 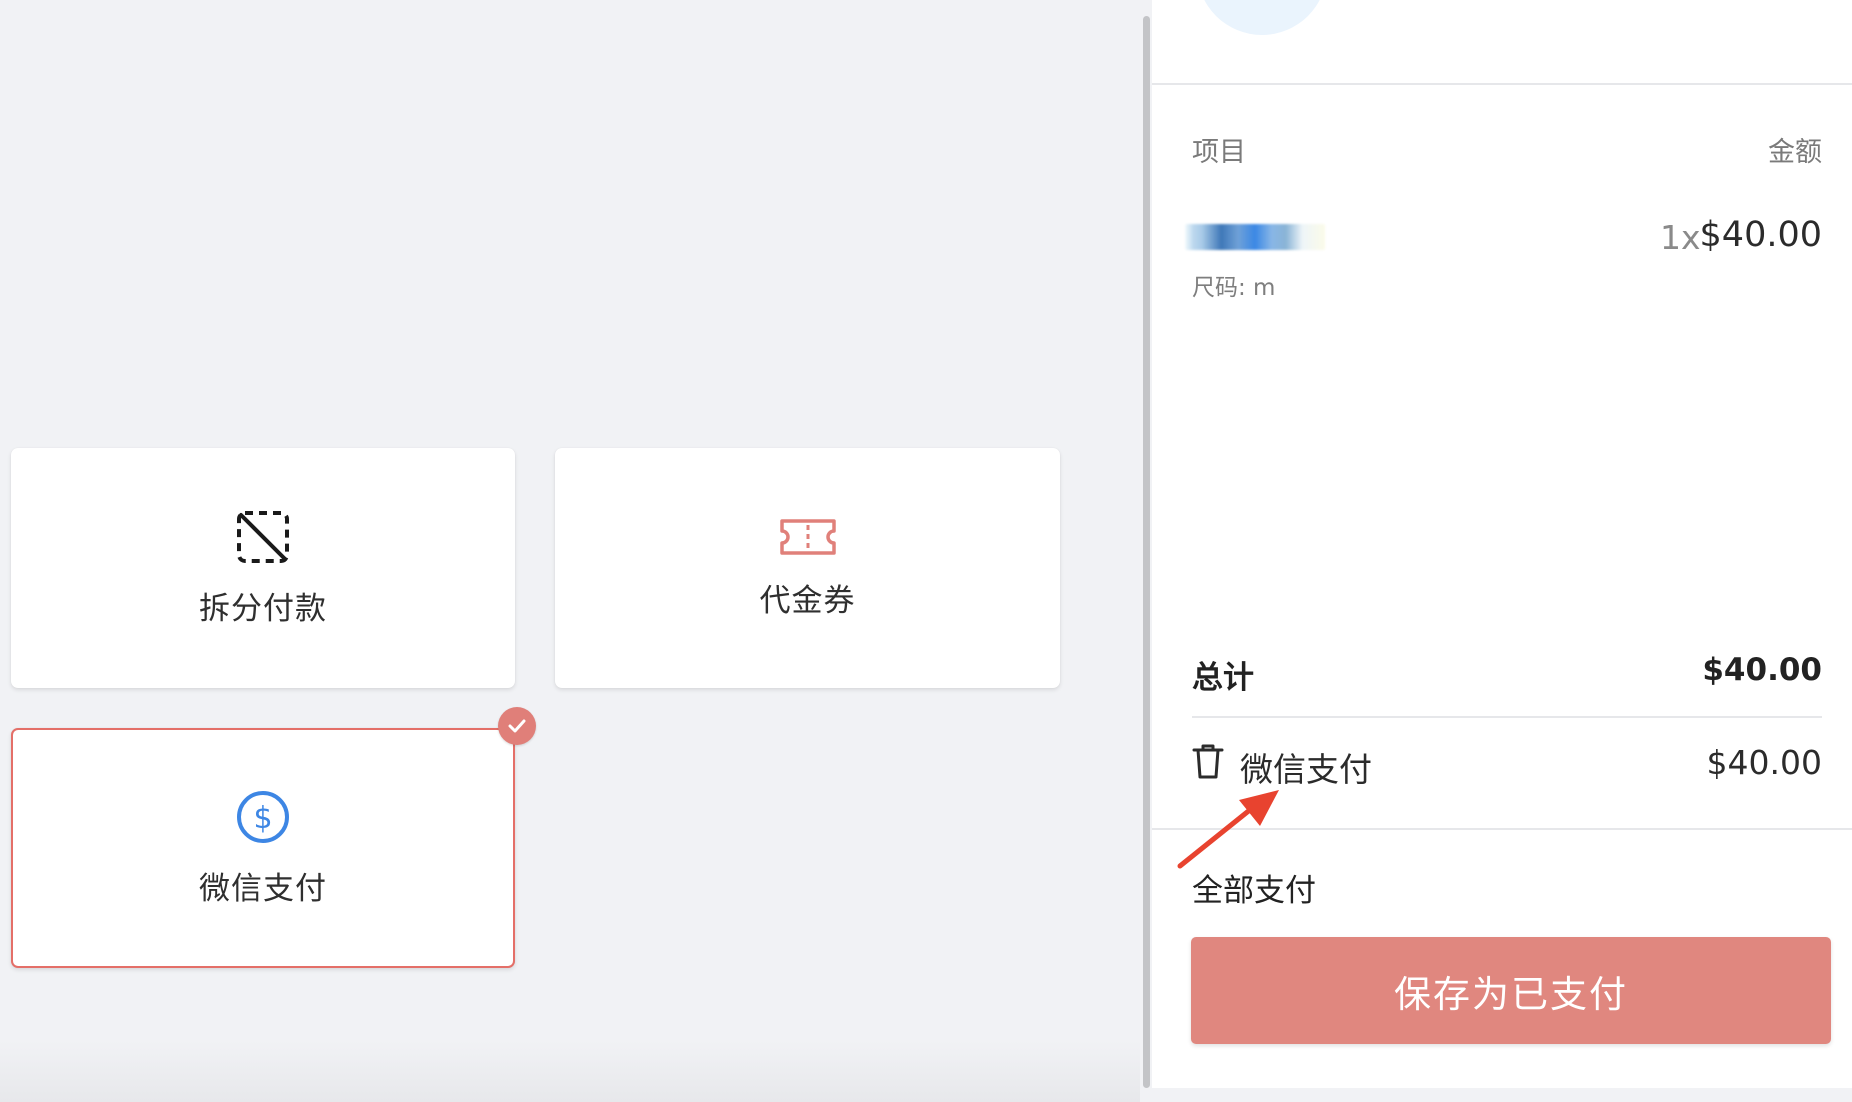 I want to click on save-as-paid-button: 保存为已支付, so click(x=1511, y=990).